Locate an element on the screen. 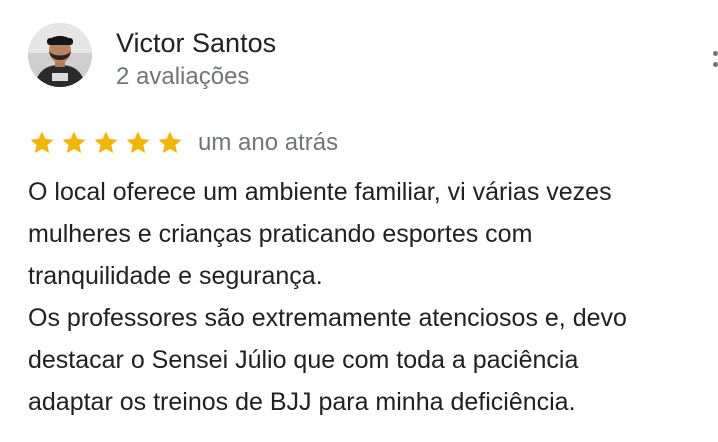 This screenshot has width=718, height=442. review-count: 2 avaliações is located at coordinates (183, 76).